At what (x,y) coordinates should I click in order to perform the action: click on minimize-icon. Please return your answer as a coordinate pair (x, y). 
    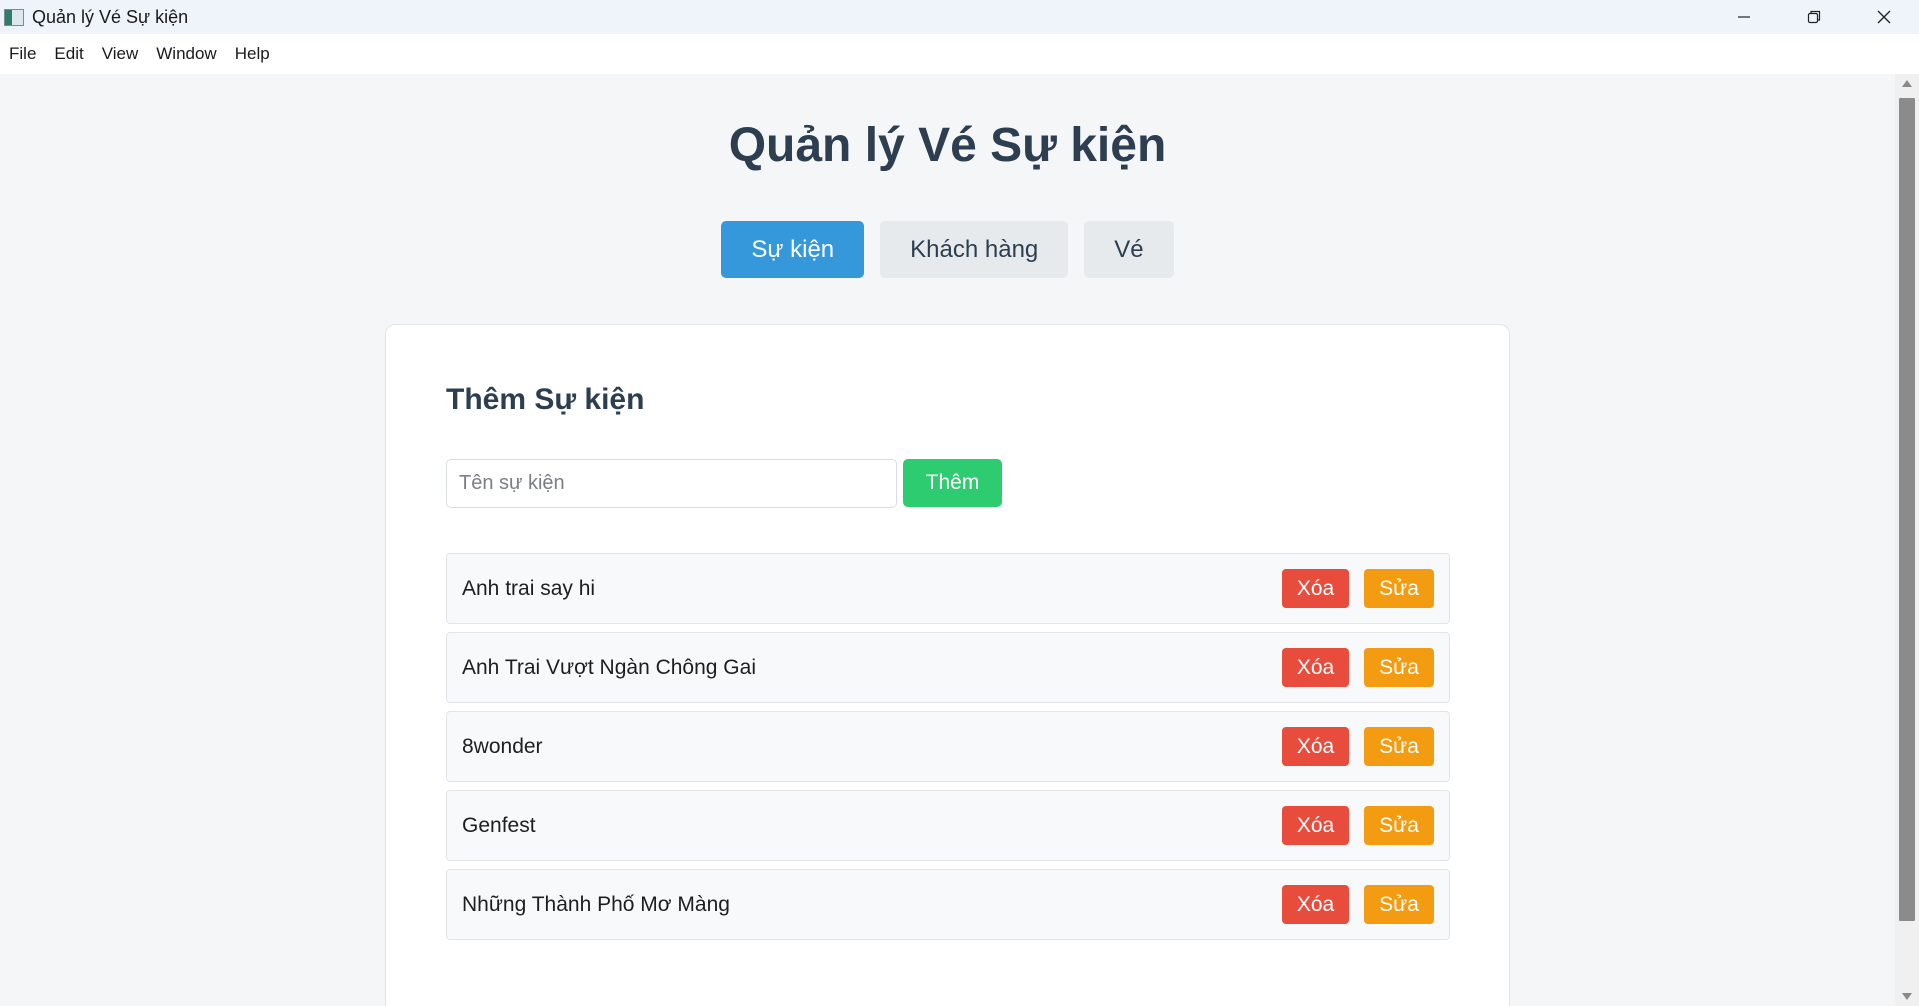
    Looking at the image, I should click on (1744, 17).